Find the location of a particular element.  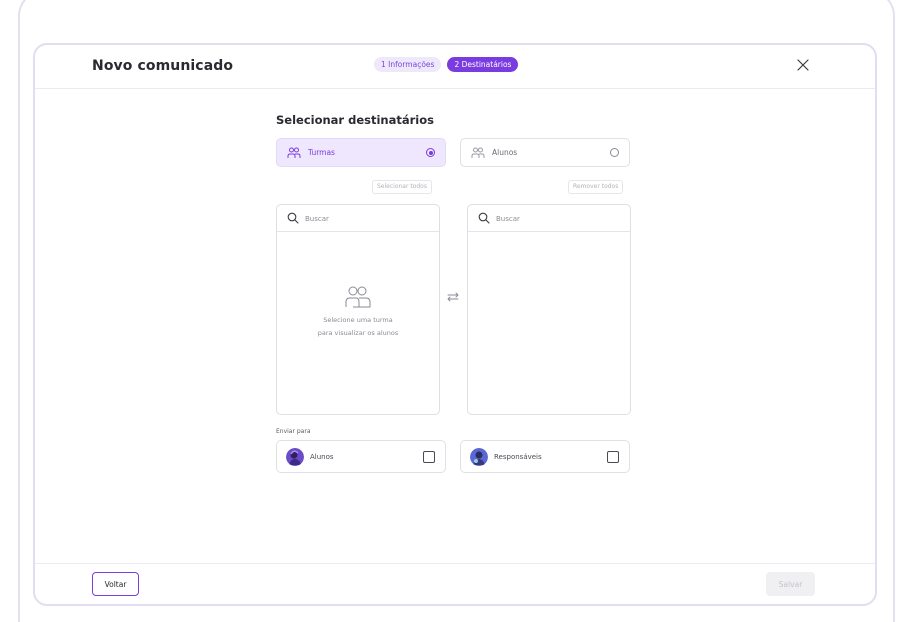

back-button: Voltar is located at coordinates (115, 584).